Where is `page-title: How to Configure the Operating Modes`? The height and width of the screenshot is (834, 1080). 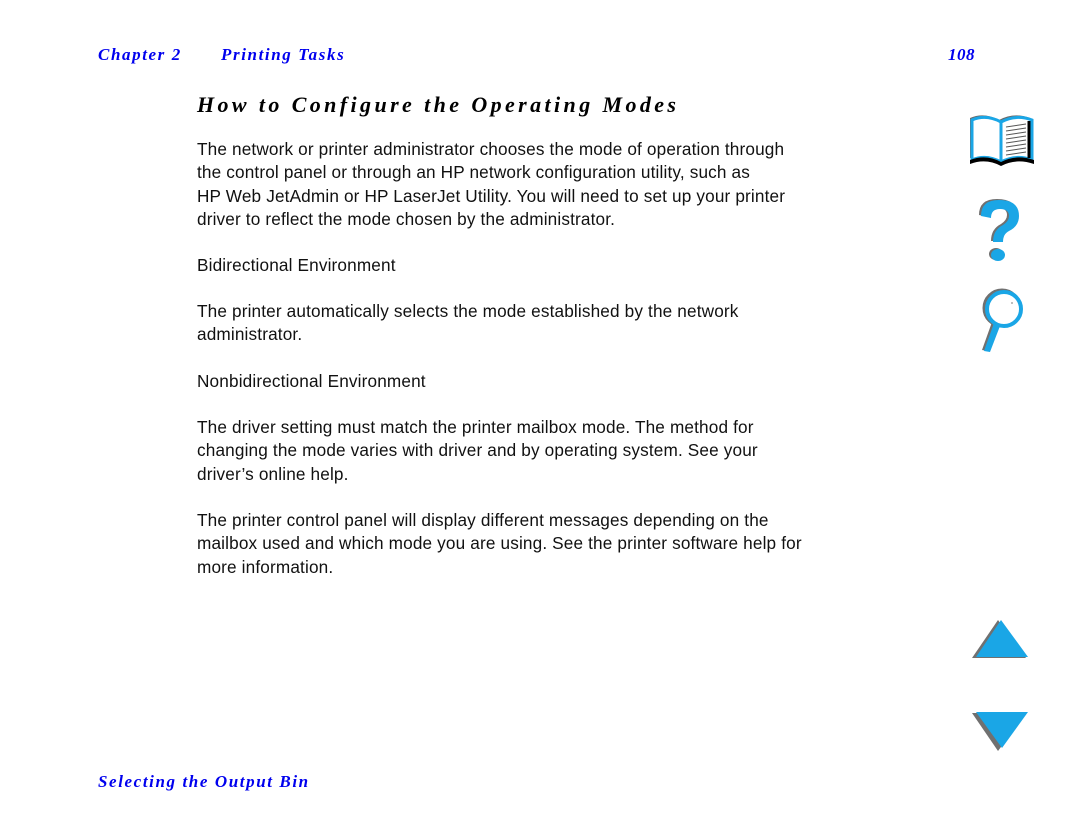
page-title: How to Configure the Operating Modes is located at coordinates (438, 104).